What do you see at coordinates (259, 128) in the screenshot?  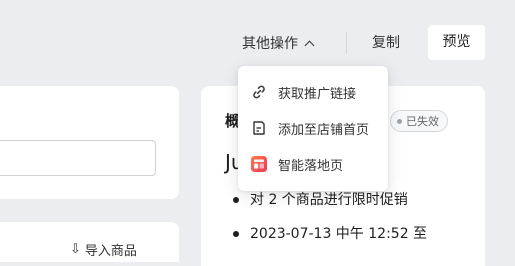 I see `page-icon` at bounding box center [259, 128].